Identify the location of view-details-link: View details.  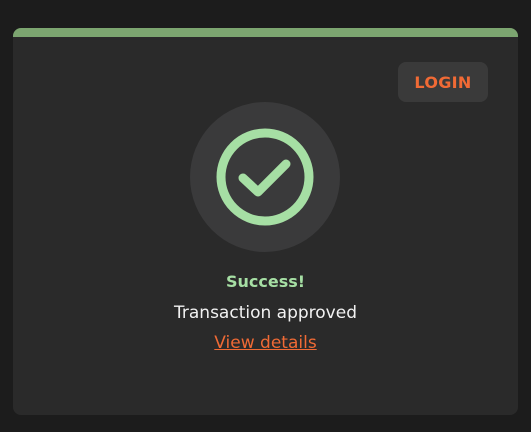
(265, 343).